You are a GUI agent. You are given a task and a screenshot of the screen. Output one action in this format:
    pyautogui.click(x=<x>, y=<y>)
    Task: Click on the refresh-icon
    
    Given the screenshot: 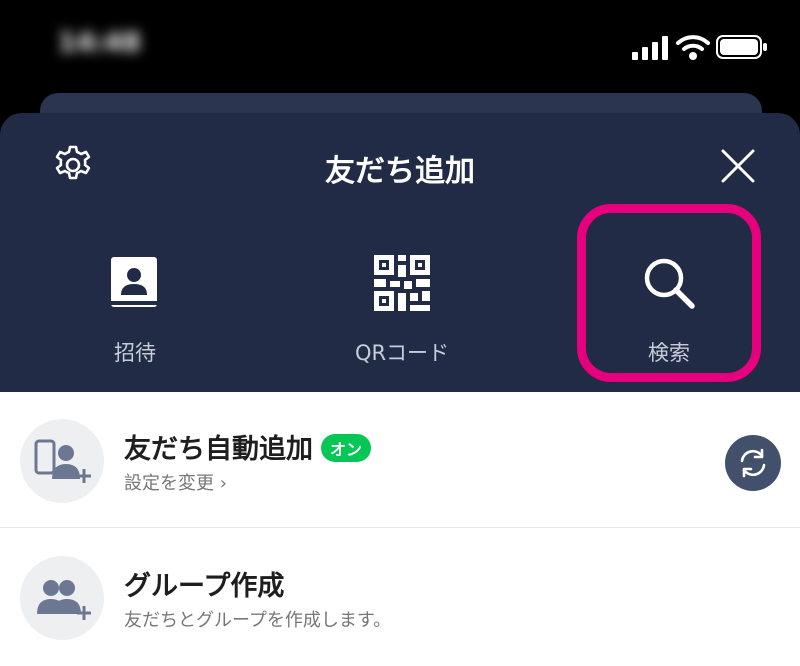 What is the action you would take?
    pyautogui.click(x=753, y=463)
    